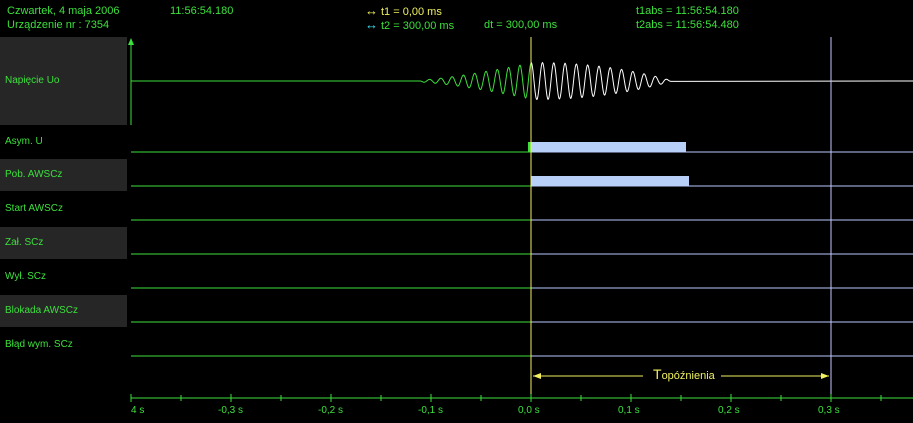  I want to click on delay-label-sub: opóźnienia, so click(688, 376).